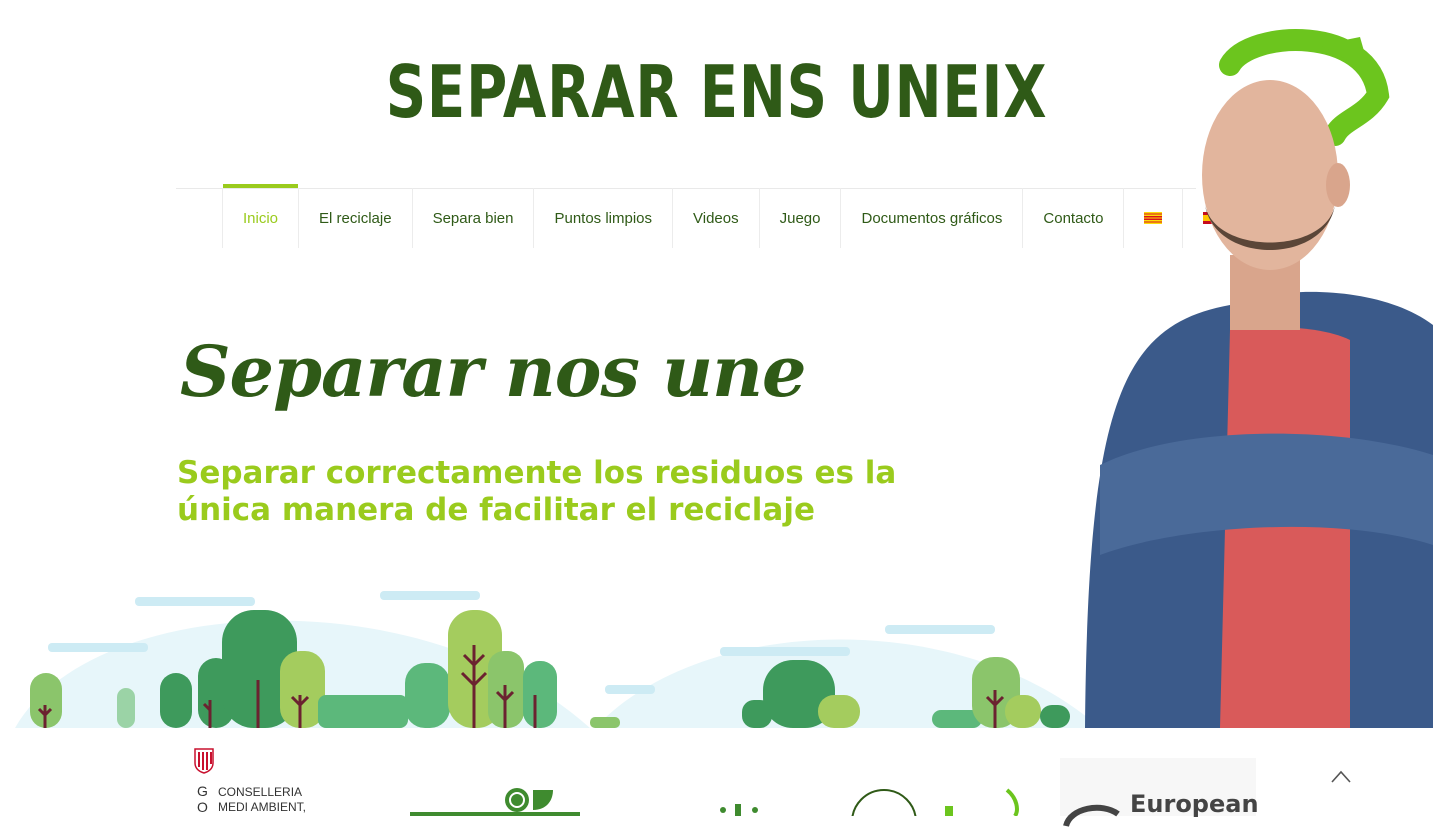  What do you see at coordinates (204, 761) in the screenshot?
I see `govern-crest-icon` at bounding box center [204, 761].